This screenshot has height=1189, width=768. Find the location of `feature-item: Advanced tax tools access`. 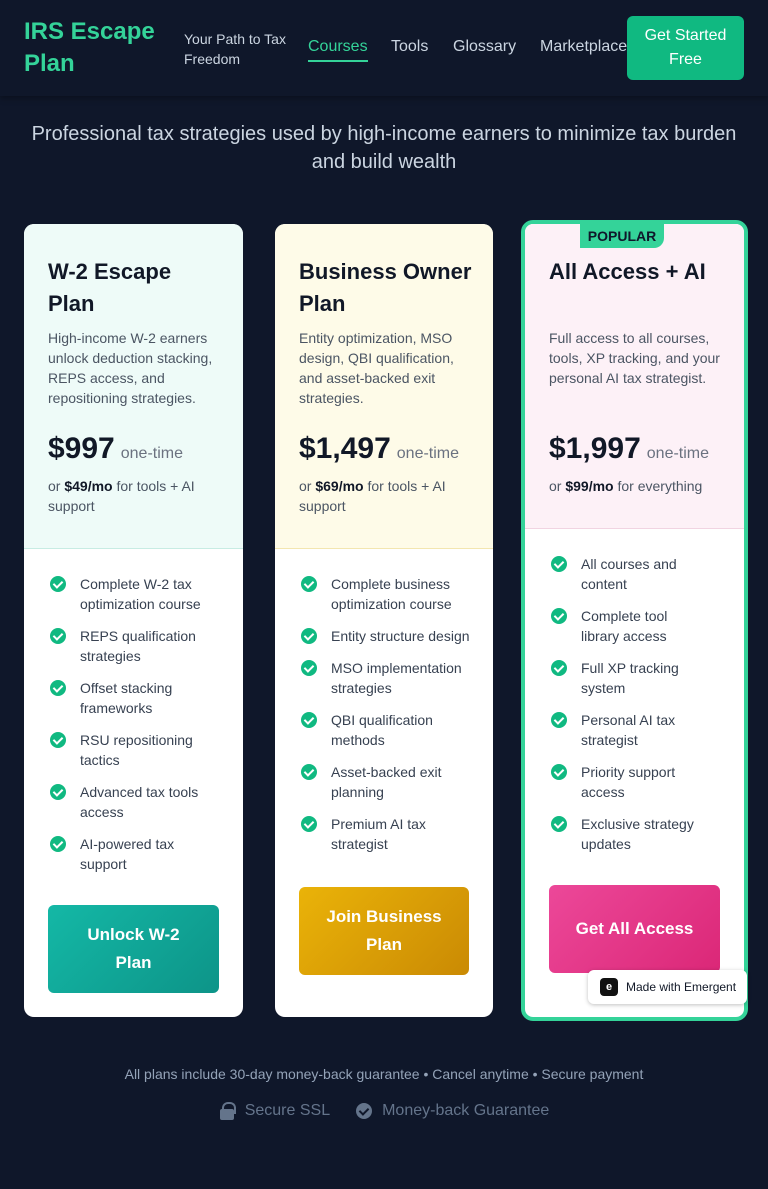

feature-item: Advanced tax tools access is located at coordinates (135, 802).